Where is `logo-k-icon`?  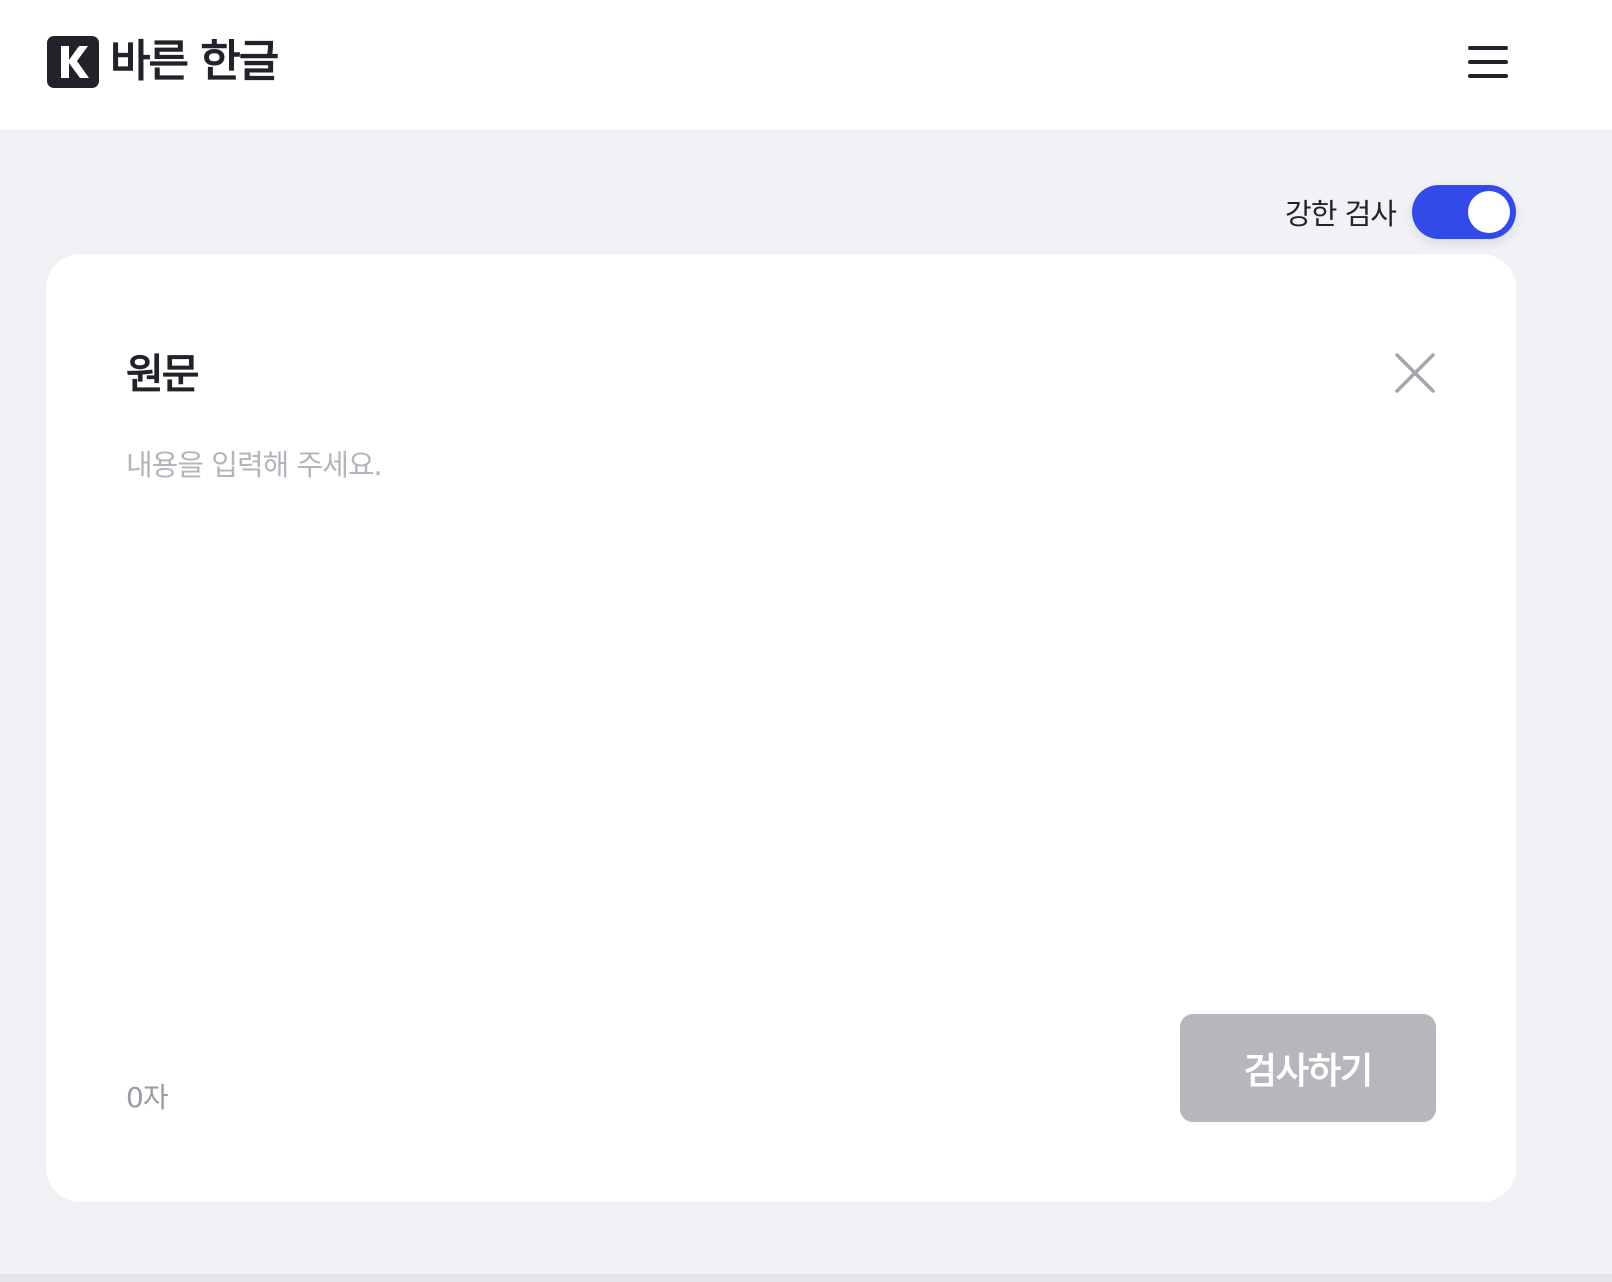
logo-k-icon is located at coordinates (73, 62).